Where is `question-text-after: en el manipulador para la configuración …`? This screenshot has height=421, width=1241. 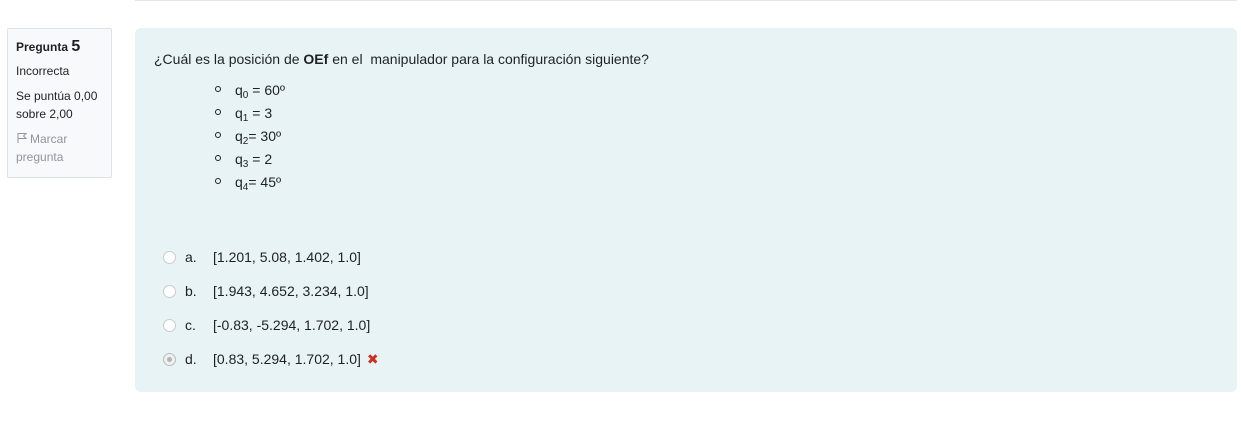 question-text-after: en el manipulador para la configuración … is located at coordinates (488, 59).